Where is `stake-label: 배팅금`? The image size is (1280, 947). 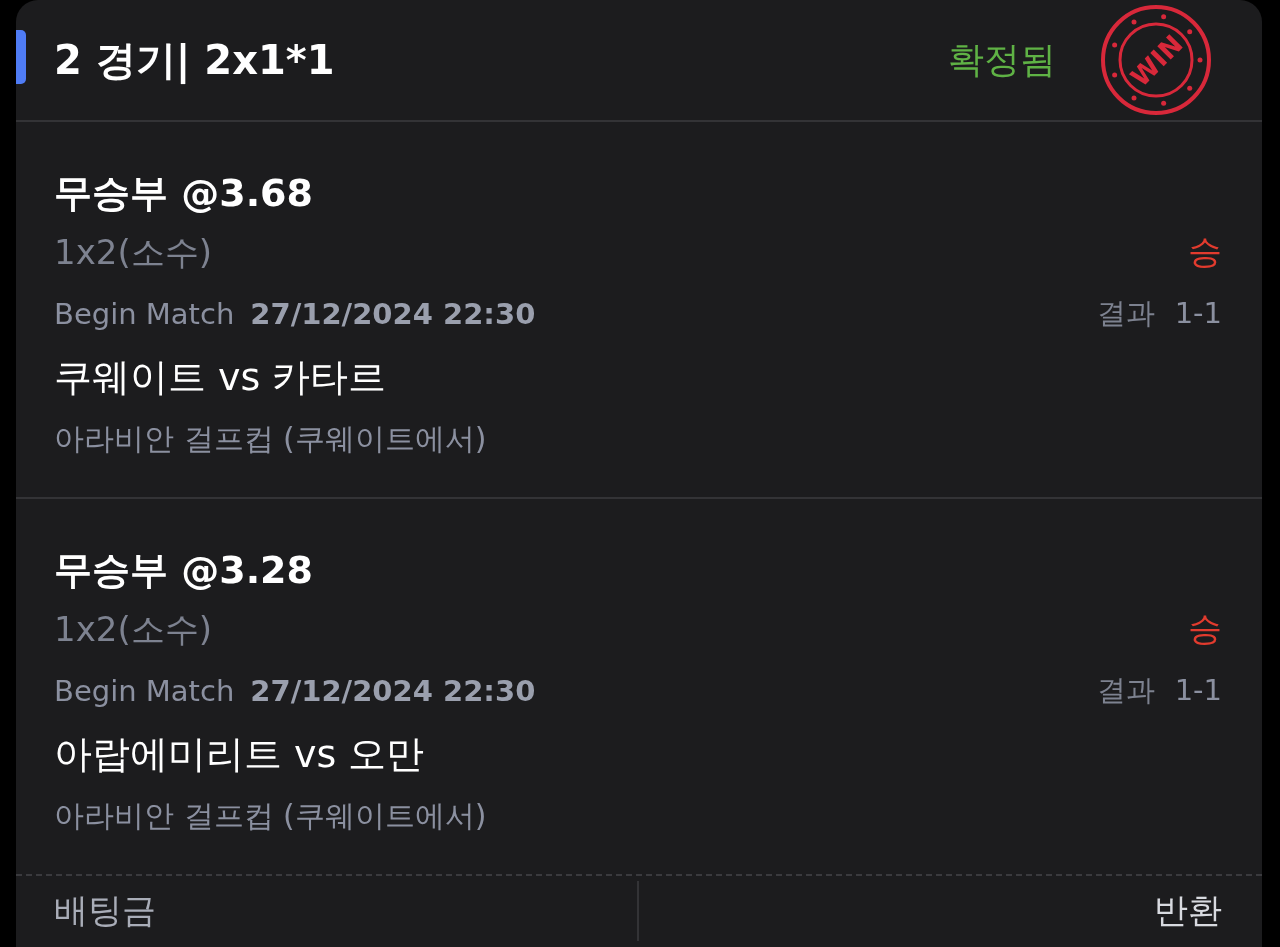 stake-label: 배팅금 is located at coordinates (105, 910).